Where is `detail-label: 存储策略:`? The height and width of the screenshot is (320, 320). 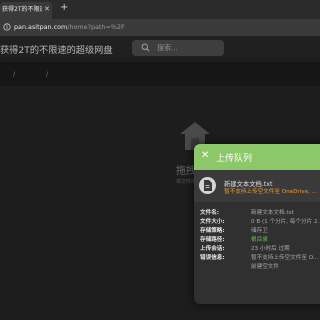
detail-label: 存储策略: is located at coordinates (212, 231).